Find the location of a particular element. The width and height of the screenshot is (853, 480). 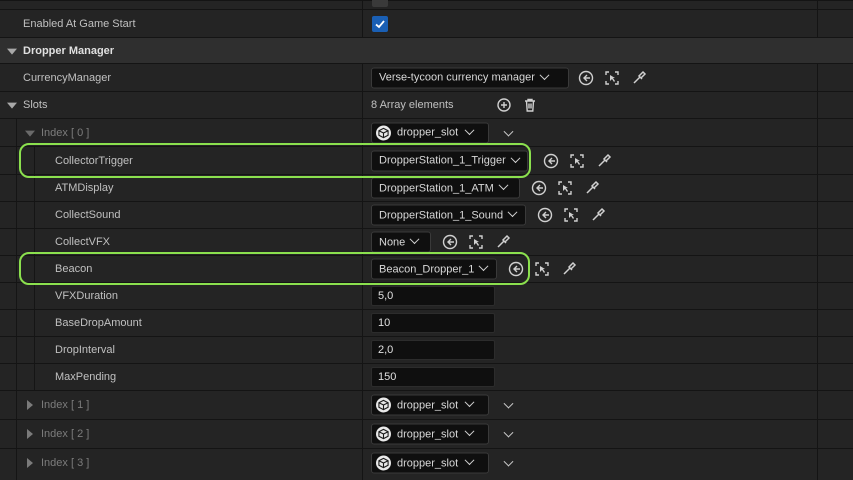

index-0-dropdown: dropper_slot is located at coordinates (430, 132).